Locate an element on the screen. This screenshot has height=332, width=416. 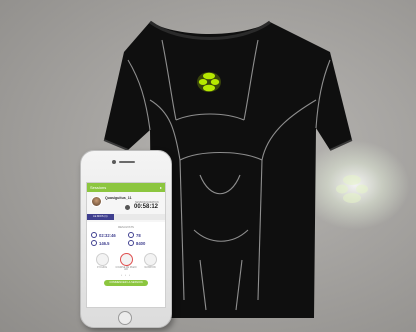
clock-icon is located at coordinates (94, 235).